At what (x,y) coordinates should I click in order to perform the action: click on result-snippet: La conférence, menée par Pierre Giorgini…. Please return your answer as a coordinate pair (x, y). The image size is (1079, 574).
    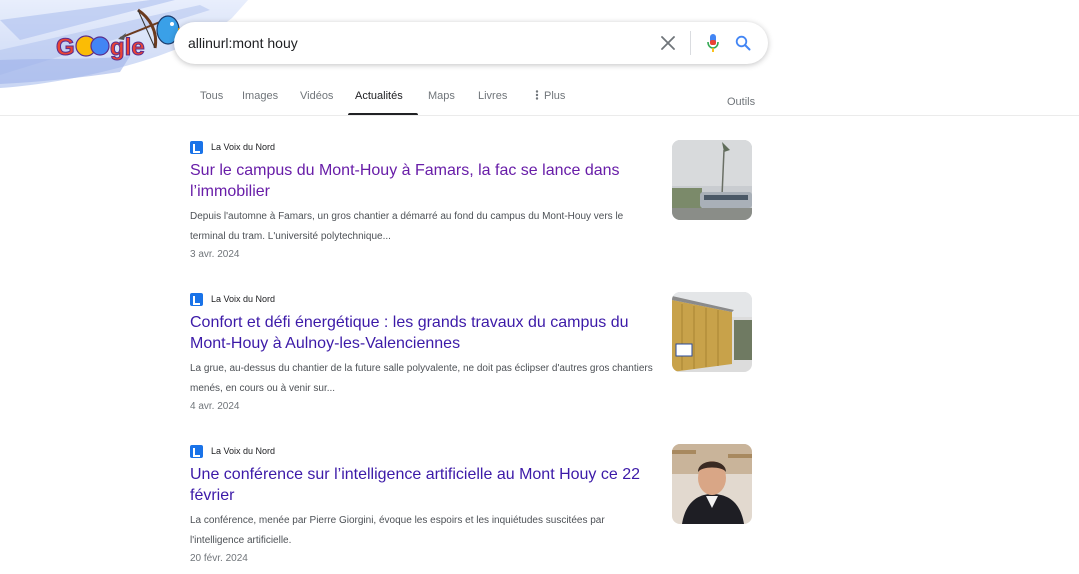
    Looking at the image, I should click on (397, 530).